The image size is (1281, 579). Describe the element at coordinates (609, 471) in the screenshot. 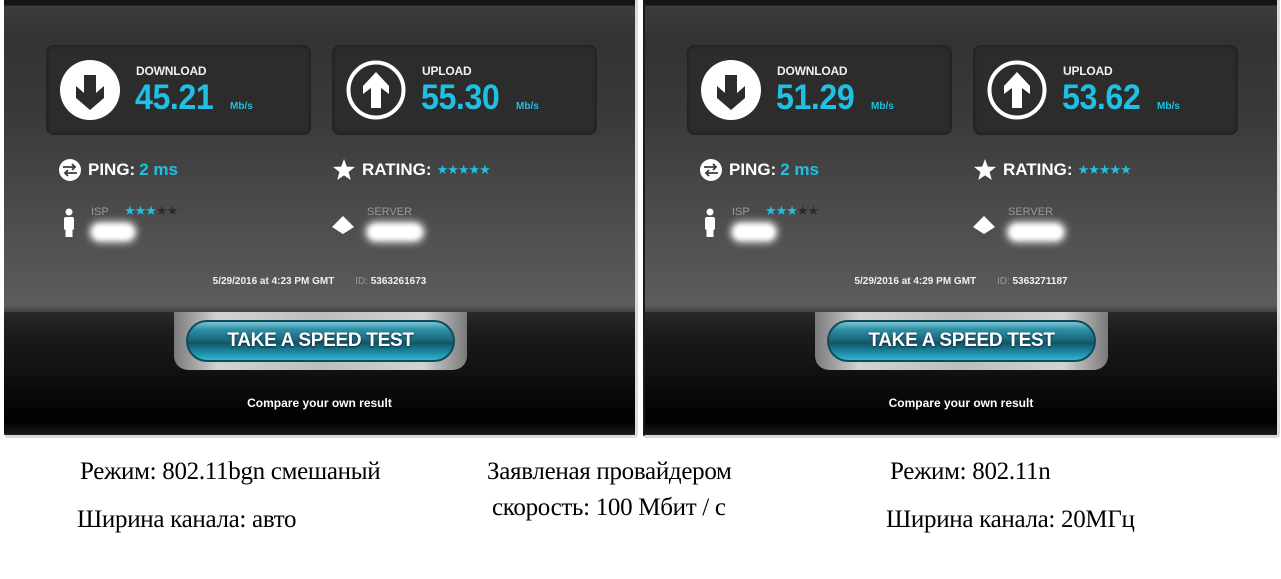

I see `caption-center-line1: Заявленая провайдером` at that location.